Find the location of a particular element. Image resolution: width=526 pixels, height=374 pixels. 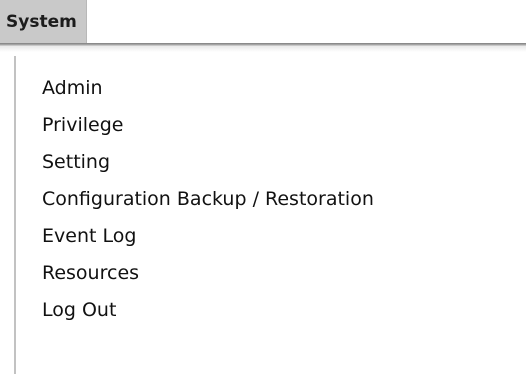

menu-header-shadow is located at coordinates (263, 49).